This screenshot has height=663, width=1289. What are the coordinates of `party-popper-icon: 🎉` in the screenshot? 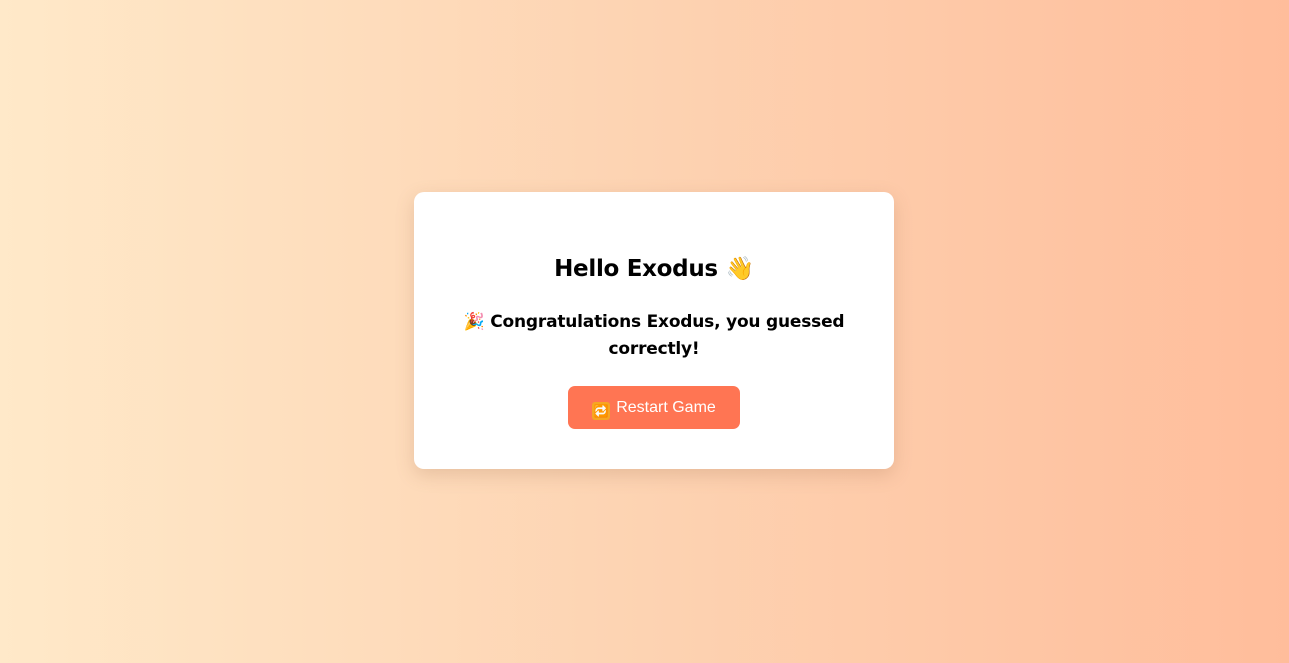 It's located at (474, 322).